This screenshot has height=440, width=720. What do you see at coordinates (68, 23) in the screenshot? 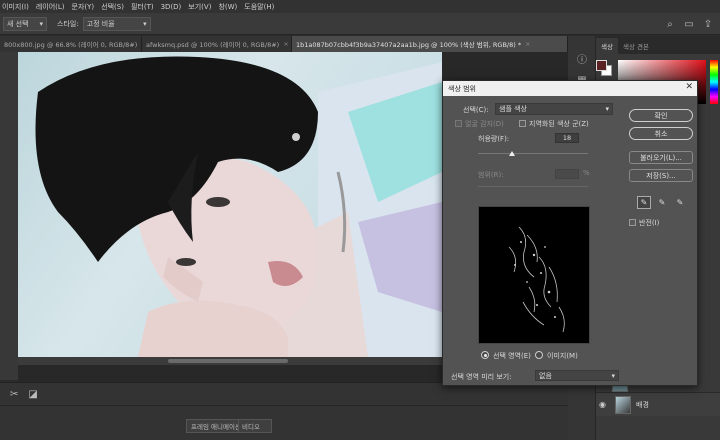
I see `style-label: 스타일:` at bounding box center [68, 23].